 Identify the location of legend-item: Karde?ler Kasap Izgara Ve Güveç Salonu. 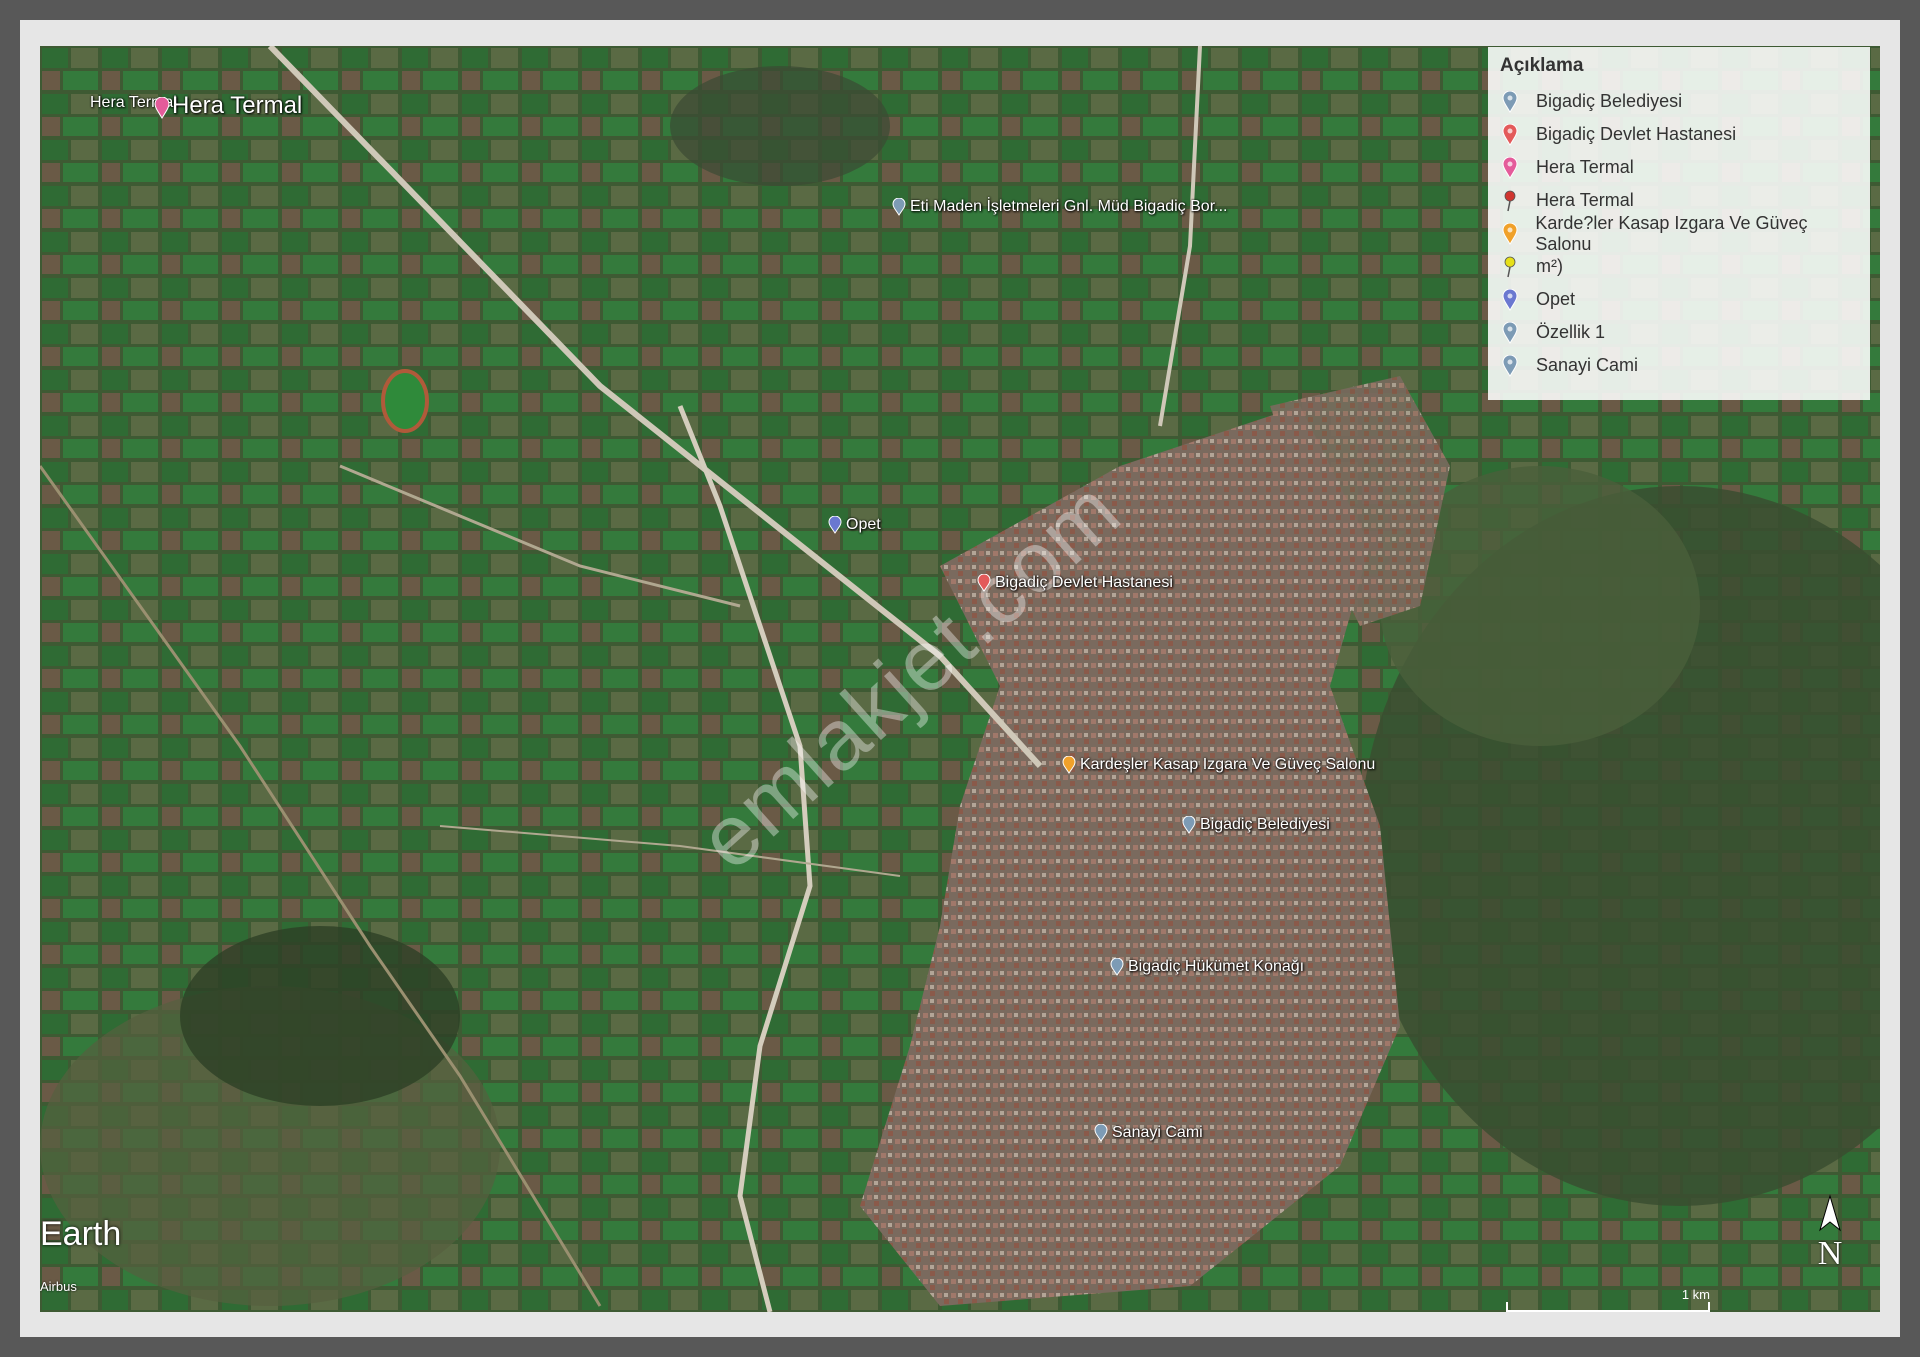
(1679, 233).